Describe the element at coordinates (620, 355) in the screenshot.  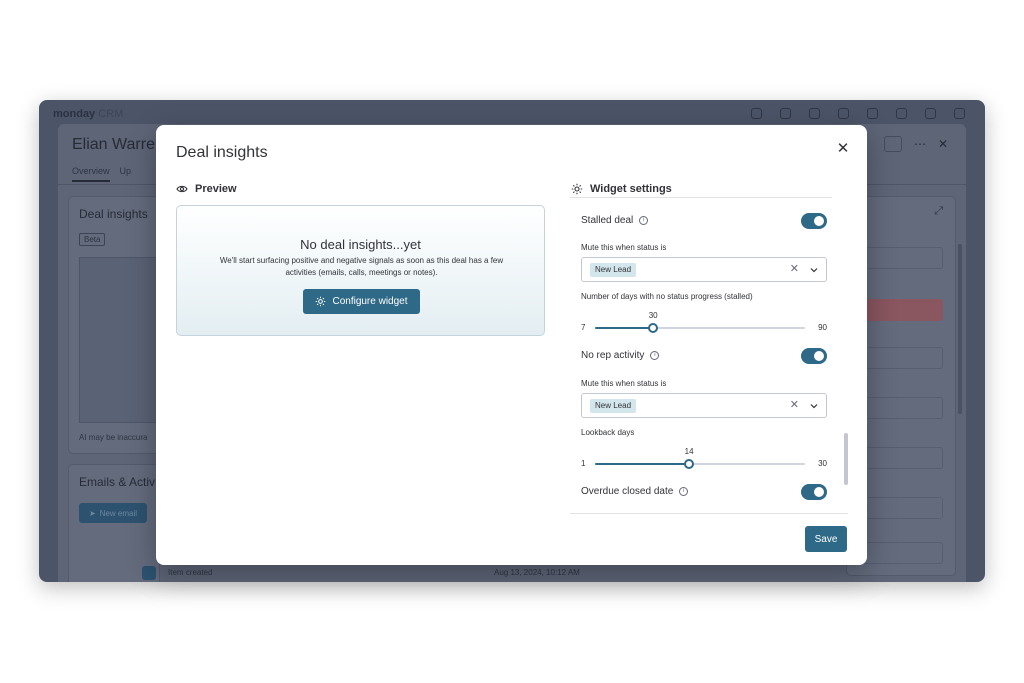
I see `no-rep-activity-label: No rep activity i` at that location.